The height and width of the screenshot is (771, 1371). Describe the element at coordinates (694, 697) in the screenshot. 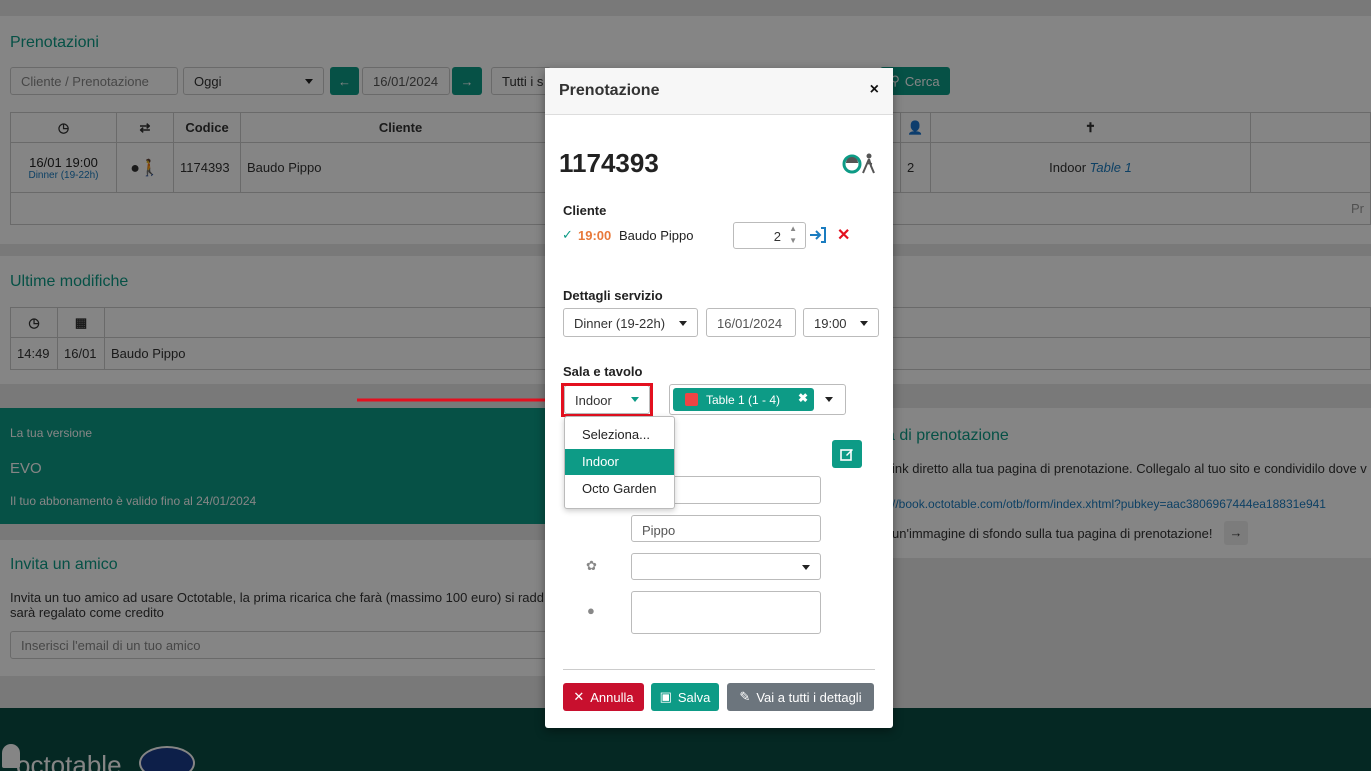

I see `save-button-label: Salva` at that location.